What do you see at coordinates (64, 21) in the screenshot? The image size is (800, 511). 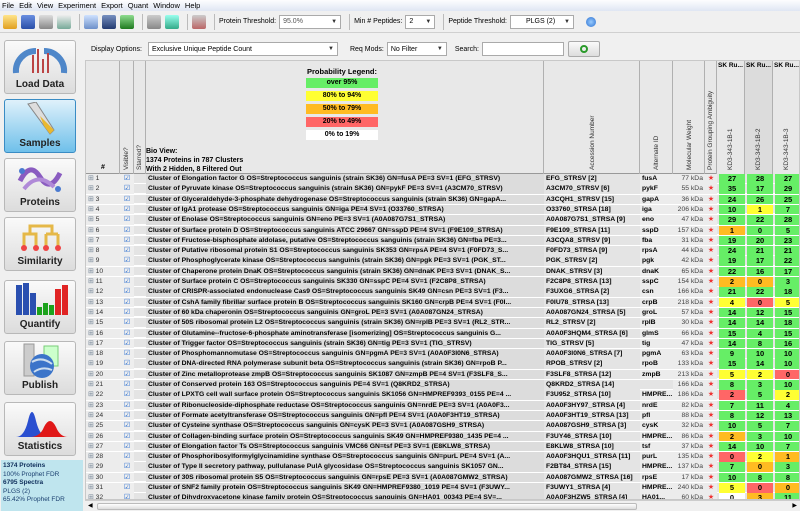 I see `print-preview-icon` at bounding box center [64, 21].